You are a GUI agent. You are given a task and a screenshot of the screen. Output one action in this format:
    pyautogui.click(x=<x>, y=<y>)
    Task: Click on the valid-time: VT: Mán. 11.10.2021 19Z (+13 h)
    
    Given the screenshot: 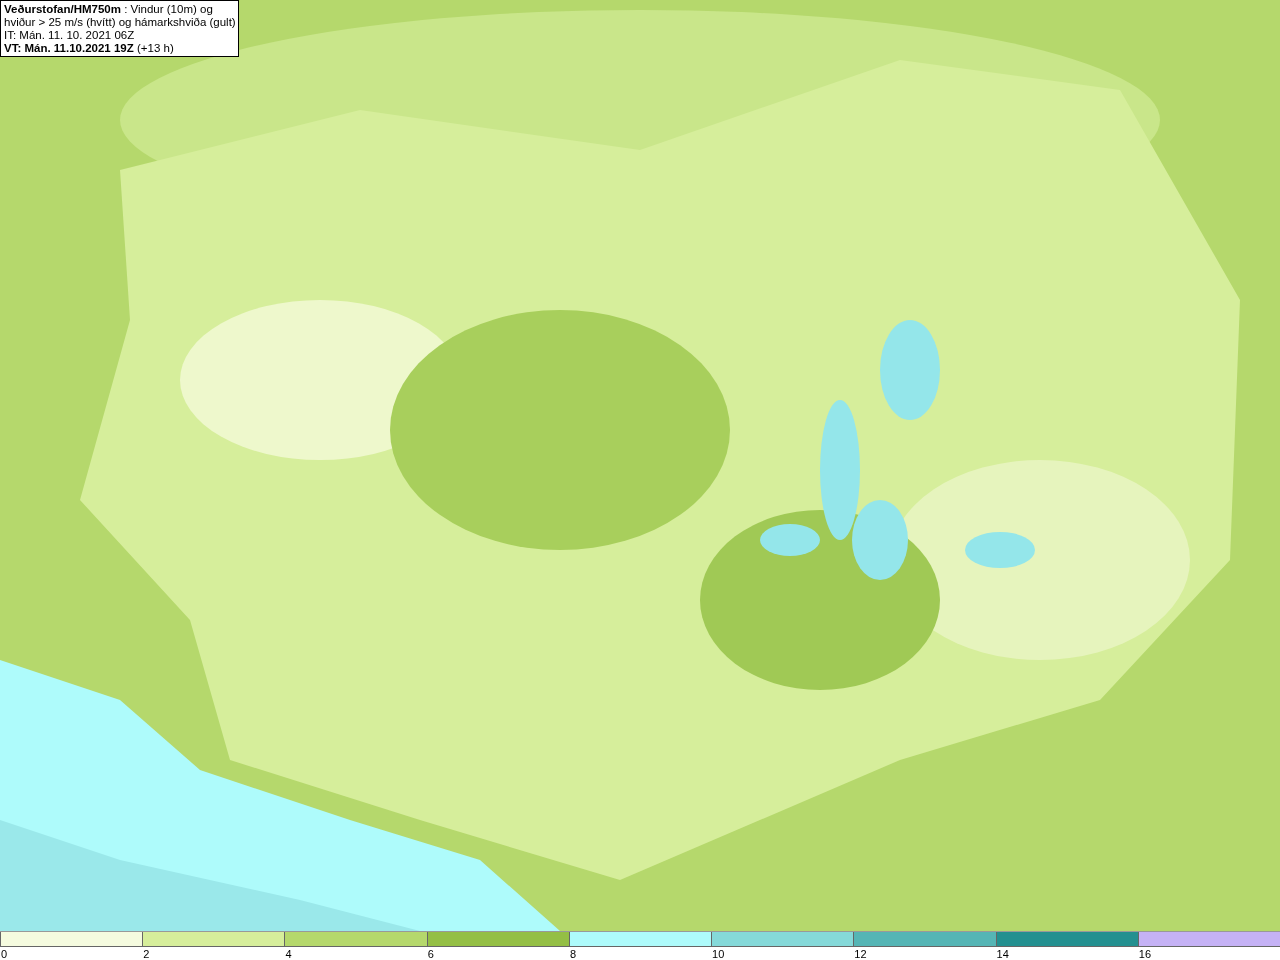 What is the action you would take?
    pyautogui.click(x=89, y=48)
    